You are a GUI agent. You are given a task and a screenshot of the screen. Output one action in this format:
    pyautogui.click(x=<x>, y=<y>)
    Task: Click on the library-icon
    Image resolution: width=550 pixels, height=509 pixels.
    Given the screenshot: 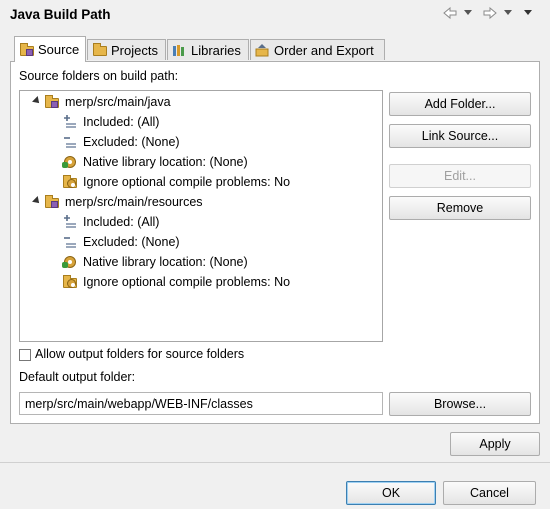 What is the action you would take?
    pyautogui.click(x=179, y=50)
    